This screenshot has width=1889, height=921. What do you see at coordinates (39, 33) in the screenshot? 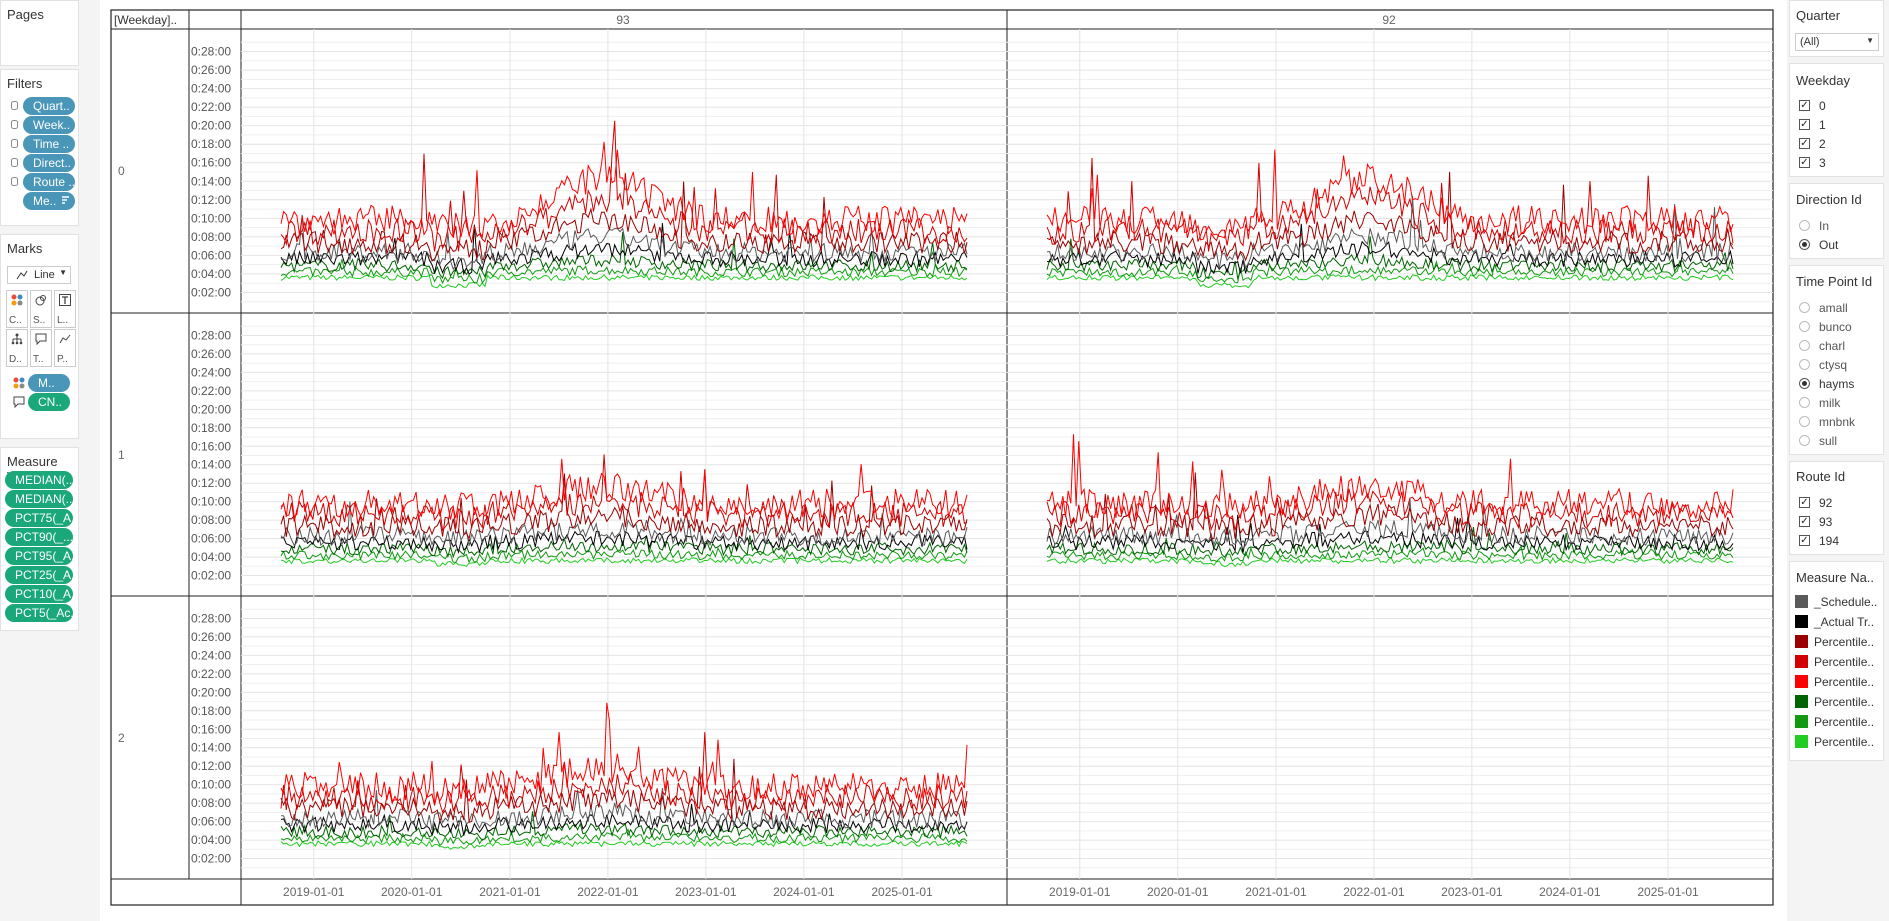
I see `pages-shelf: Pages` at bounding box center [39, 33].